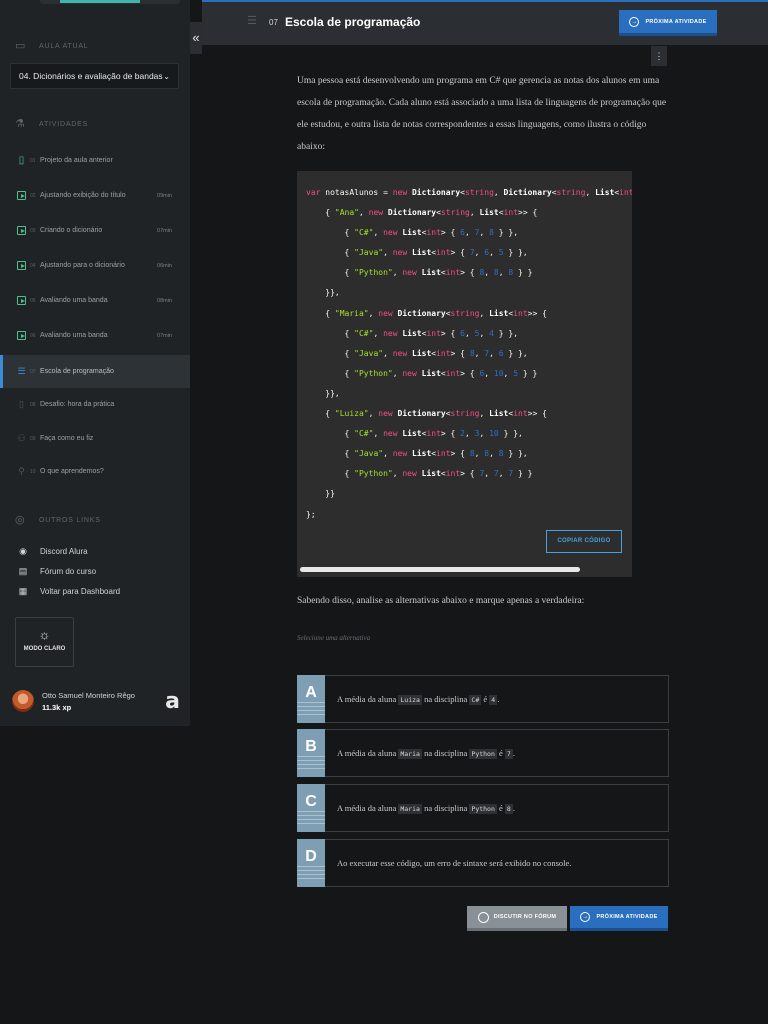 Image resolution: width=768 pixels, height=1024 pixels. I want to click on activity-item-07: ☰ 07 Escola de programação, so click(95, 371).